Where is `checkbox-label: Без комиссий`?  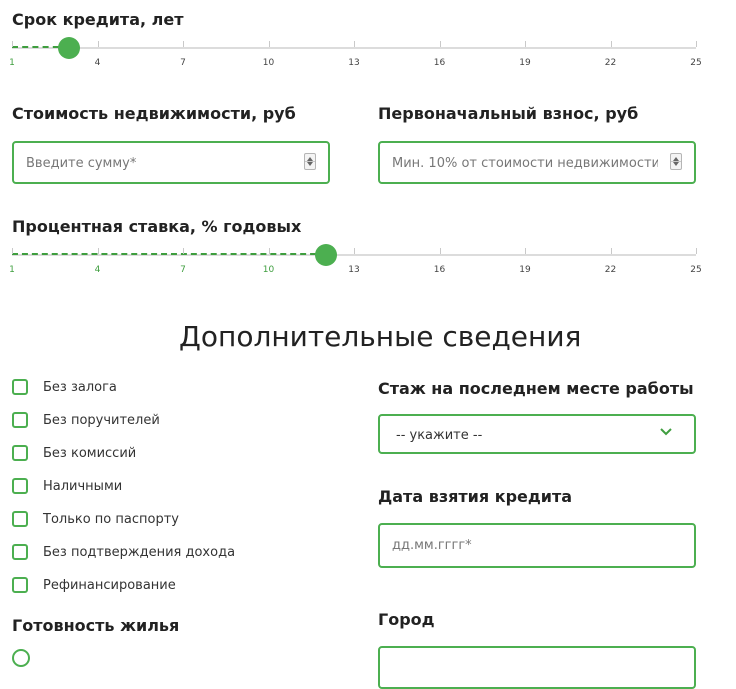
checkbox-label: Без комиссий is located at coordinates (90, 453).